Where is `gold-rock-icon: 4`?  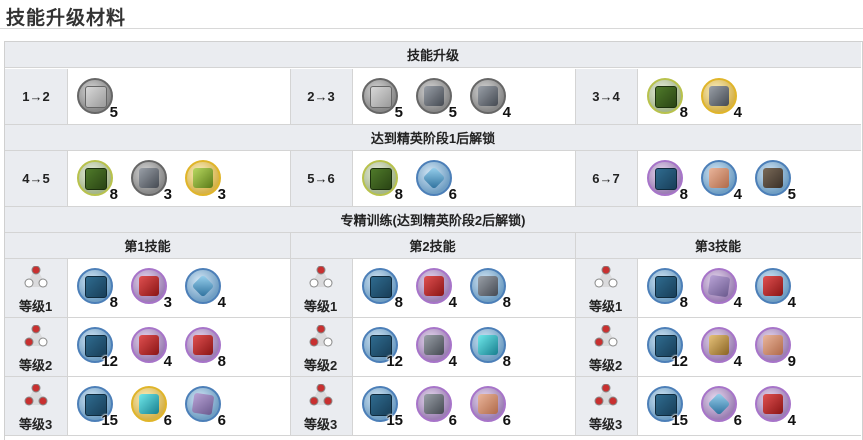 gold-rock-icon: 4 is located at coordinates (721, 348).